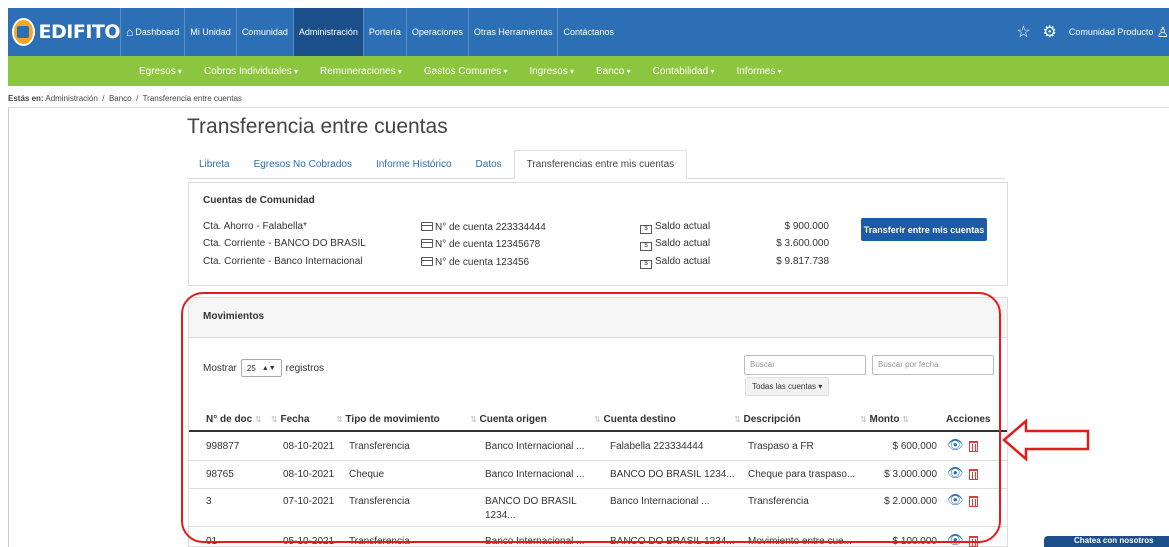 This screenshot has width=1169, height=547. Describe the element at coordinates (317, 126) in the screenshot. I see `page-title: Transferencia entre cuentas` at that location.